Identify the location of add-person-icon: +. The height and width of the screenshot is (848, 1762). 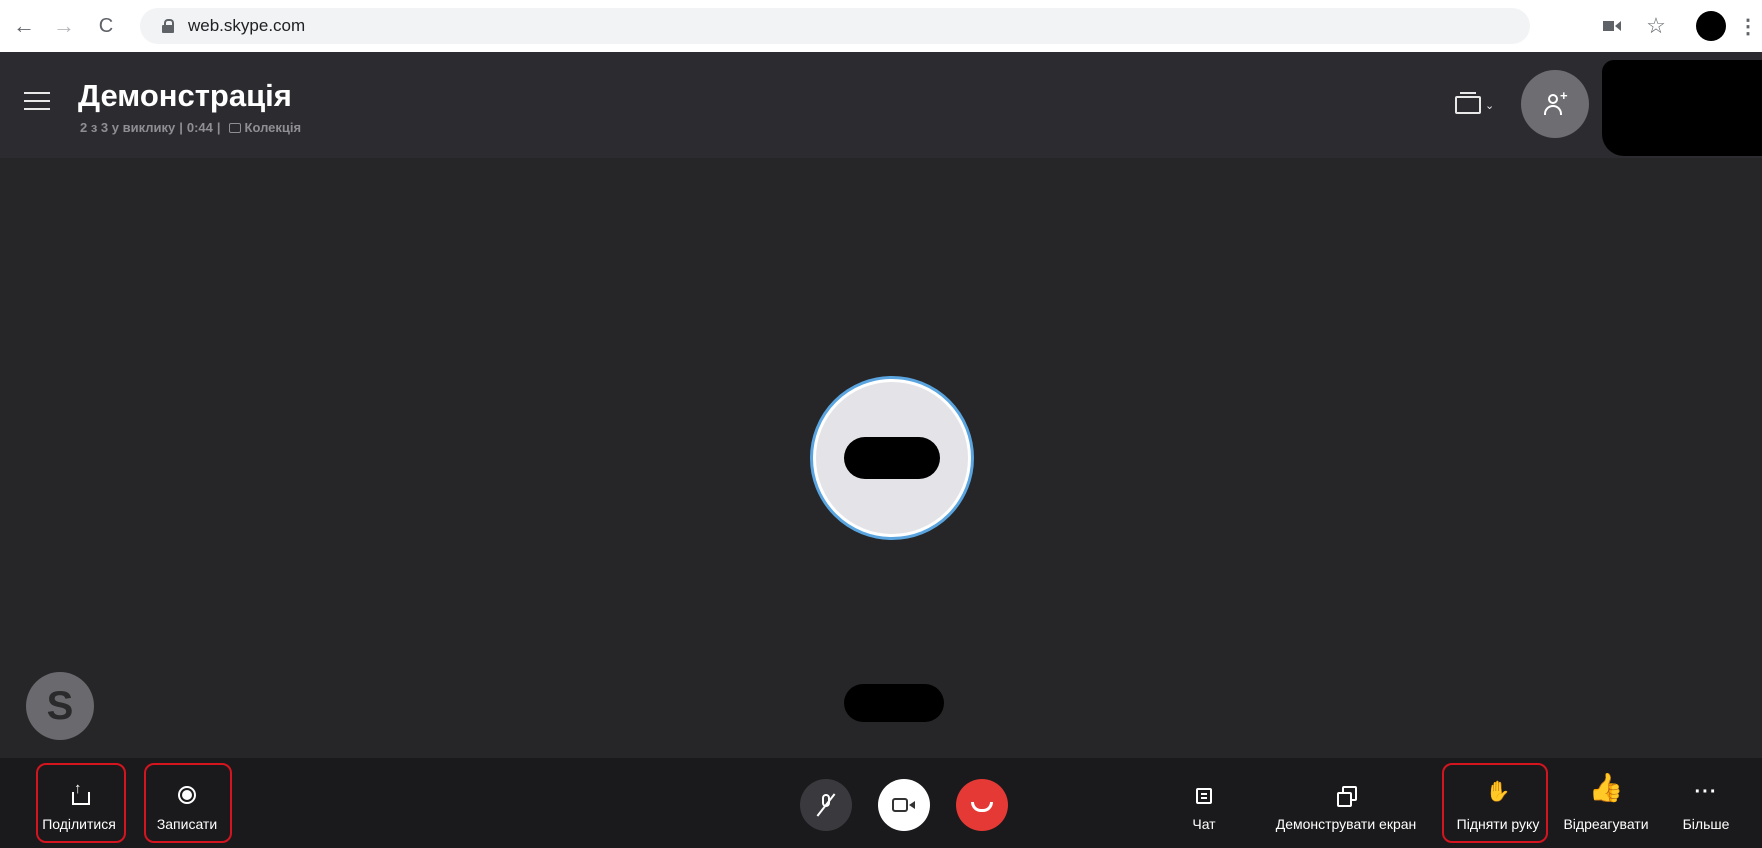
(1555, 102).